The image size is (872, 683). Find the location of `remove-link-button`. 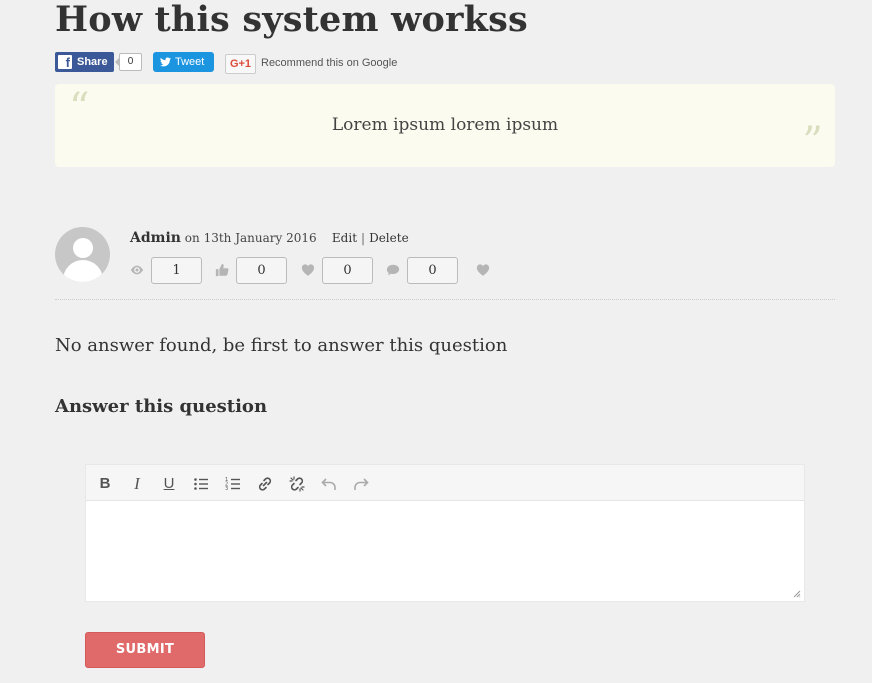

remove-link-button is located at coordinates (297, 484).